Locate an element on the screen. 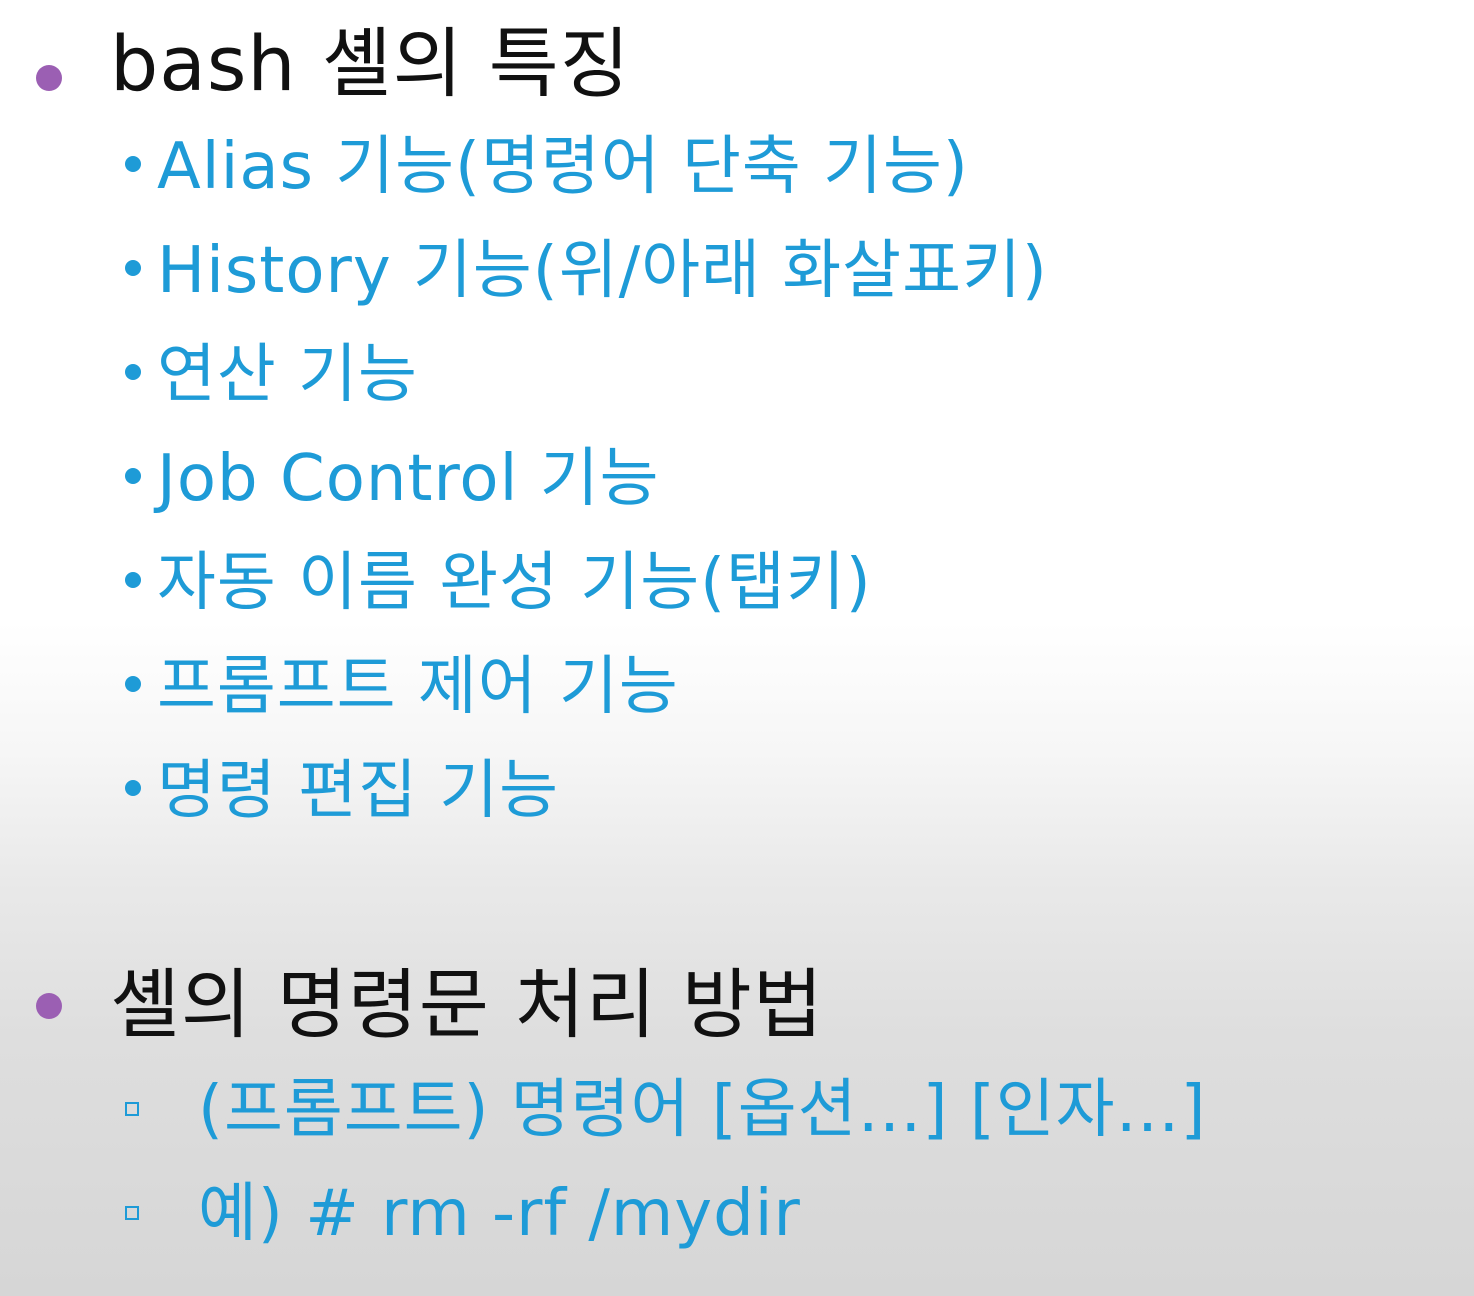 This screenshot has width=1474, height=1296. list-item-text: 연산 기능 is located at coordinates (287, 375).